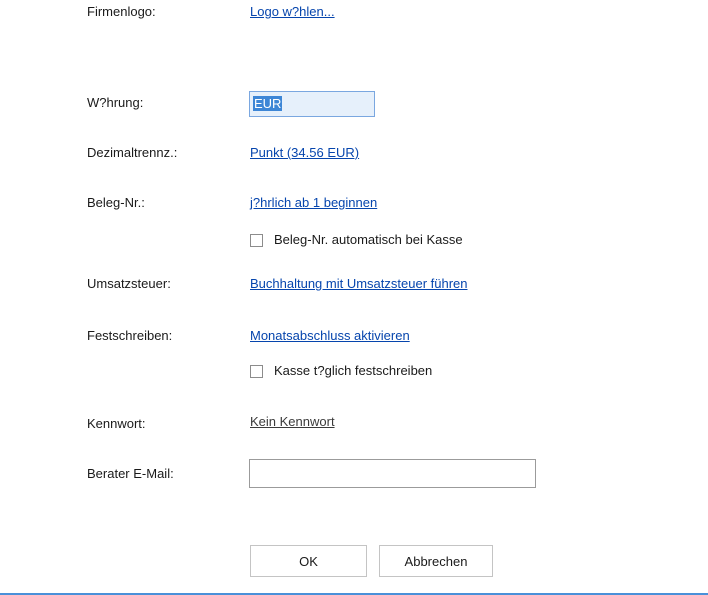 The image size is (708, 595). I want to click on receipt-auto-checkbox-row: Beleg-Nr. automatisch bei Kasse, so click(356, 240).